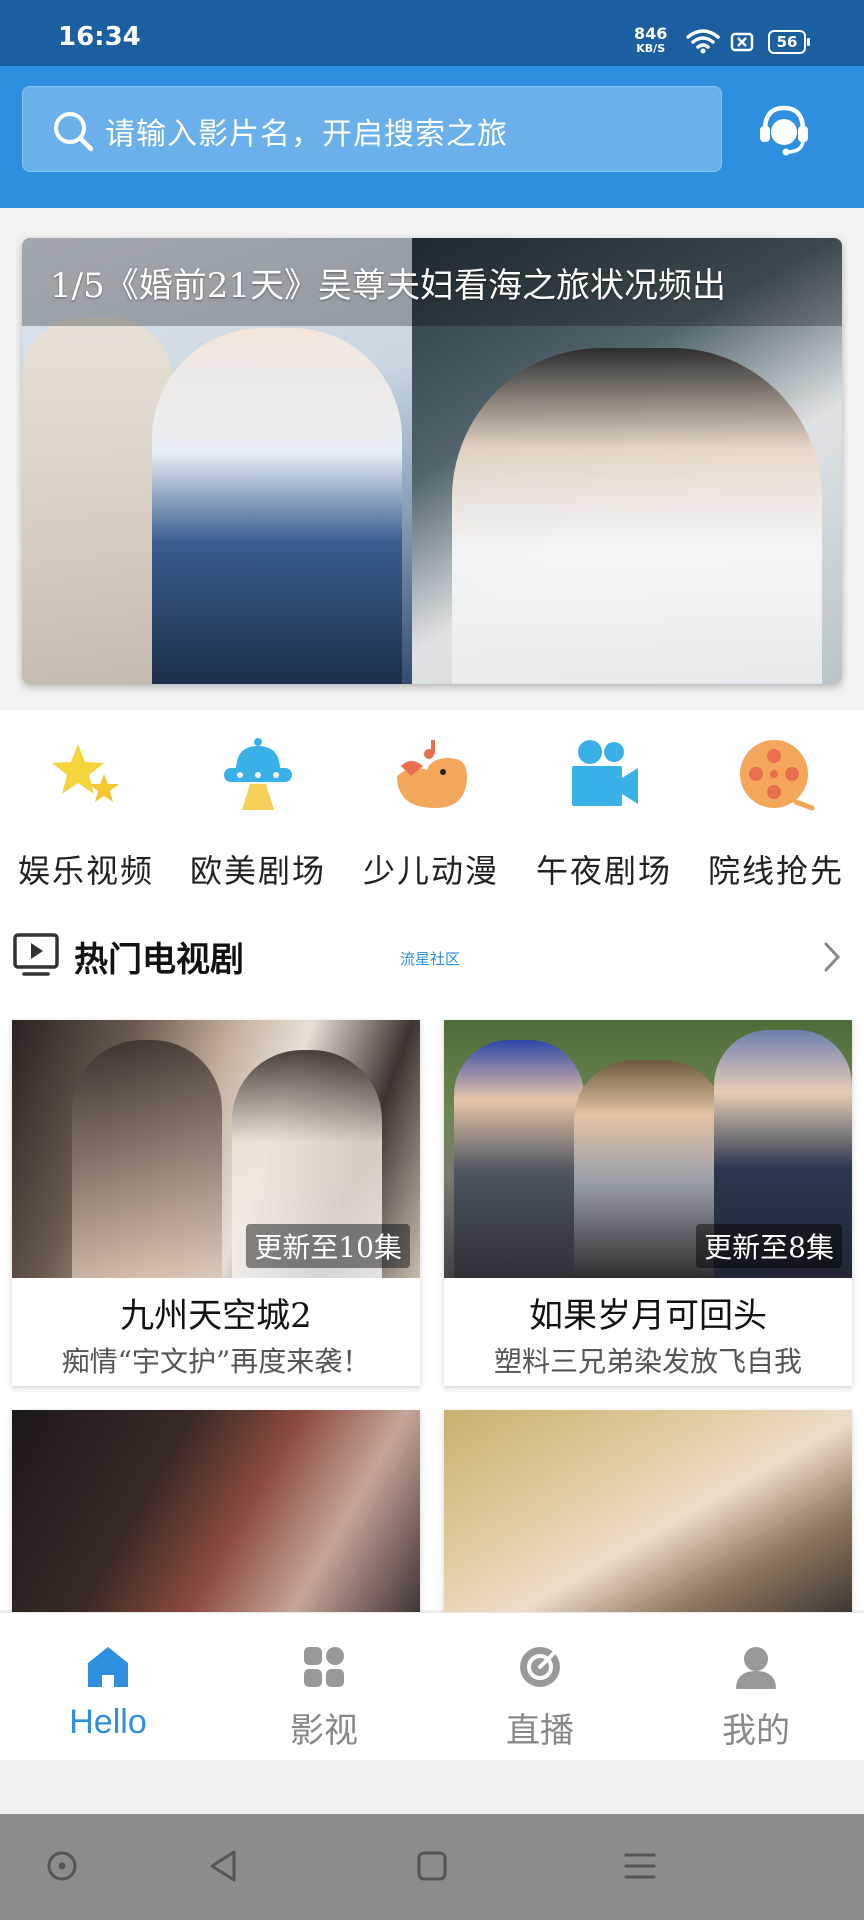 This screenshot has width=864, height=1920. What do you see at coordinates (651, 33) in the screenshot?
I see `network-speed-value: 846` at bounding box center [651, 33].